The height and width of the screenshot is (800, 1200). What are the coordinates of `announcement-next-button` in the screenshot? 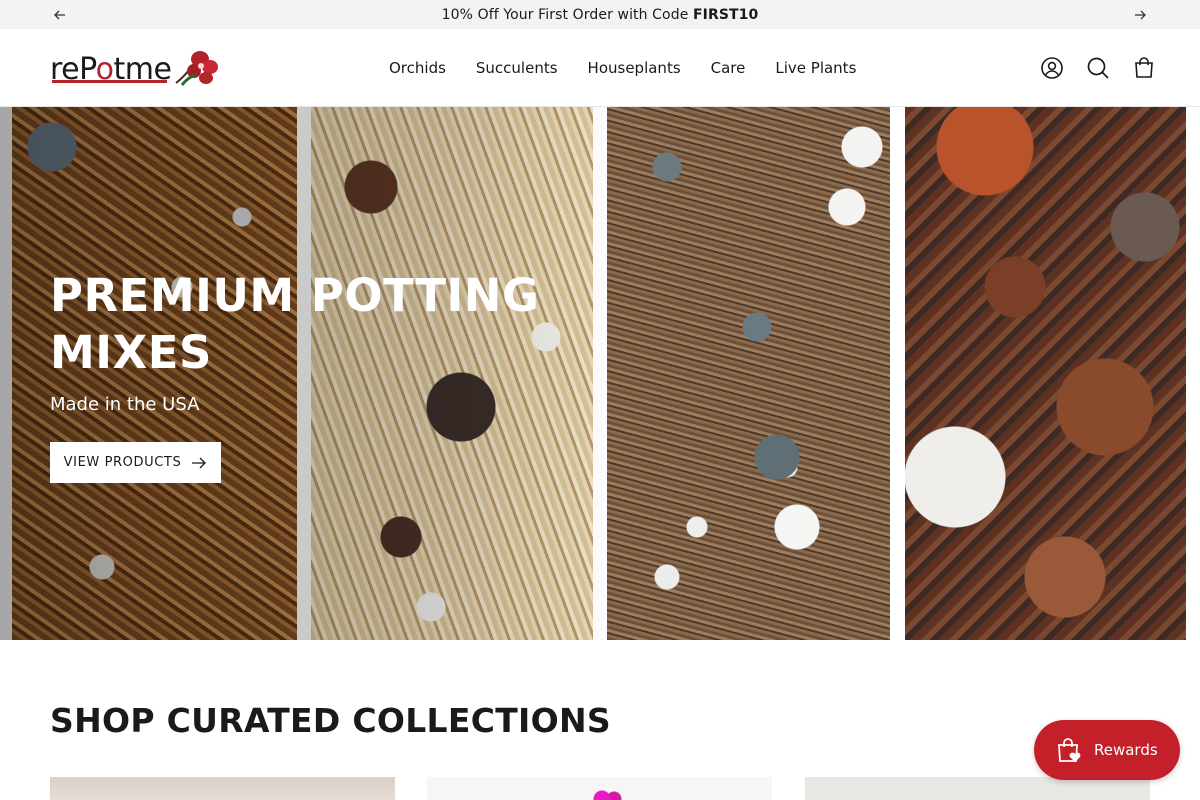 It's located at (1140, 14).